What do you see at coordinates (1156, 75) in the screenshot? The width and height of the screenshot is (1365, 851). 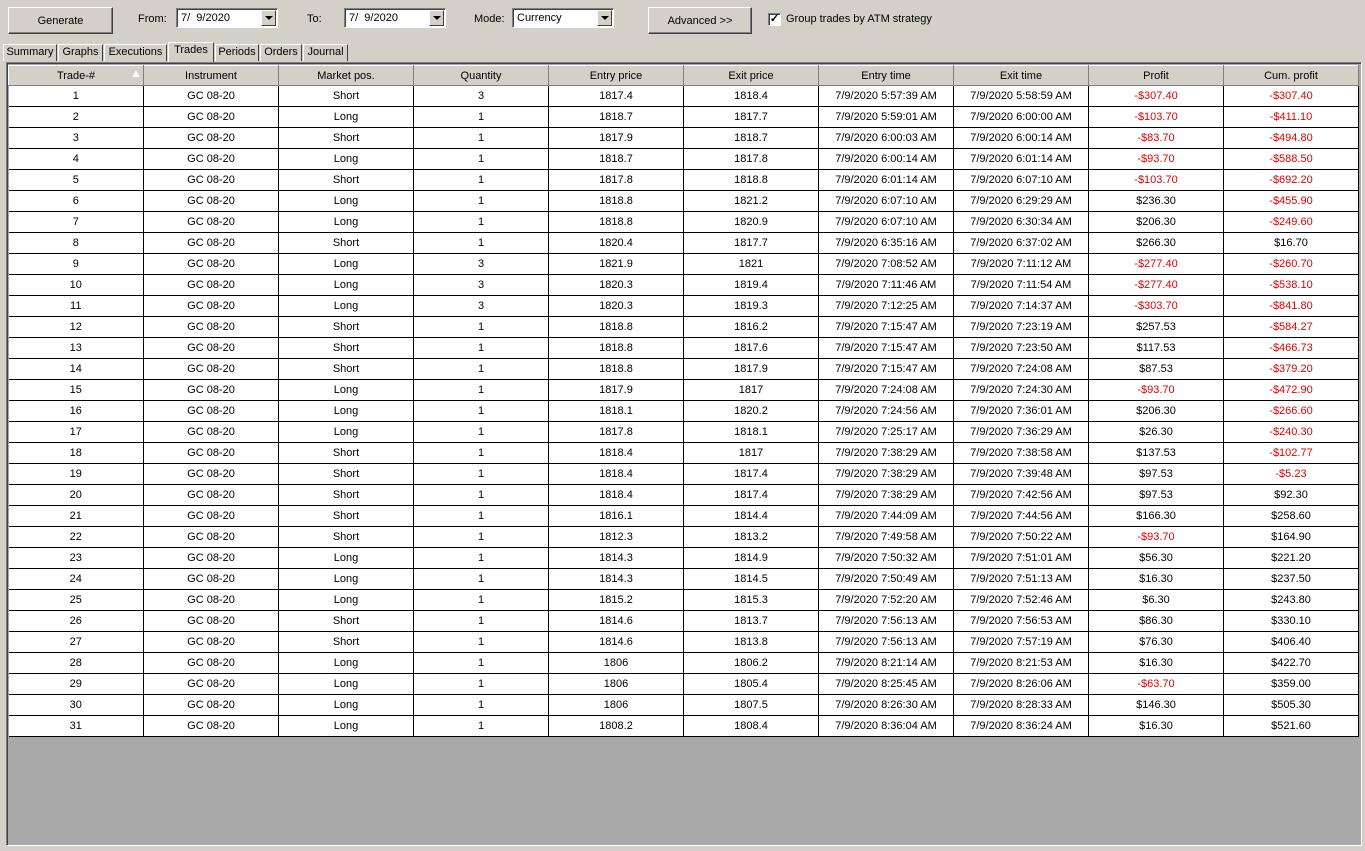 I see `column-header: Profit` at bounding box center [1156, 75].